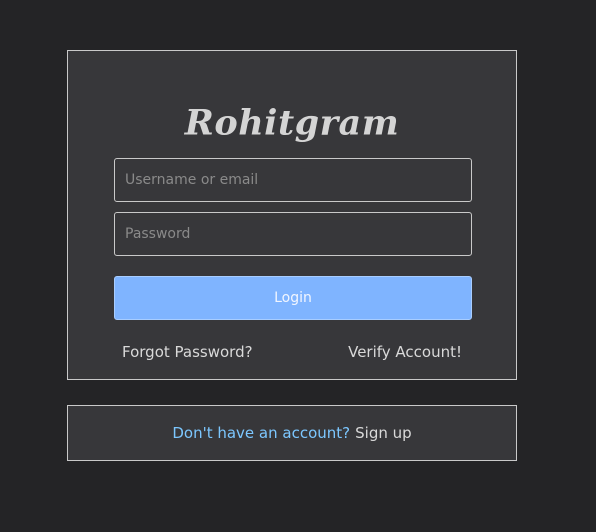  I want to click on password-input, so click(293, 234).